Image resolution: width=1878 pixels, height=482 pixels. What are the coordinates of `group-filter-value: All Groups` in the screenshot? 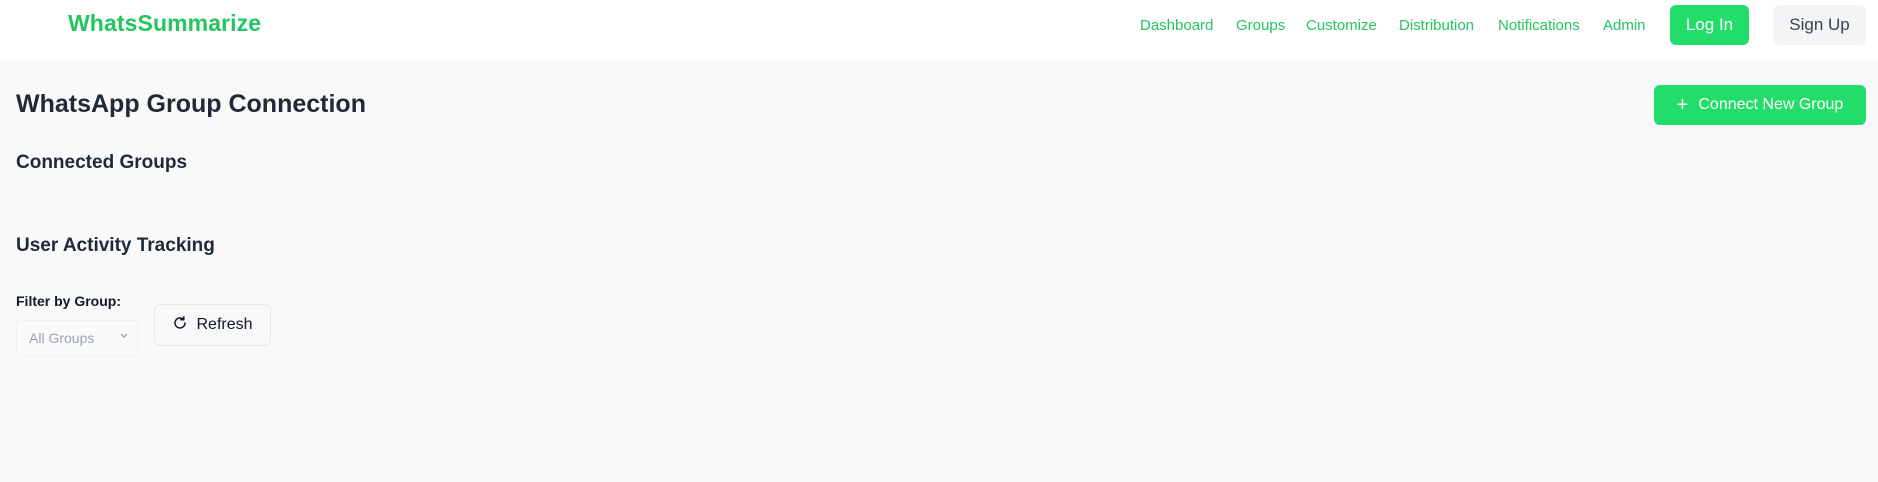 It's located at (62, 338).